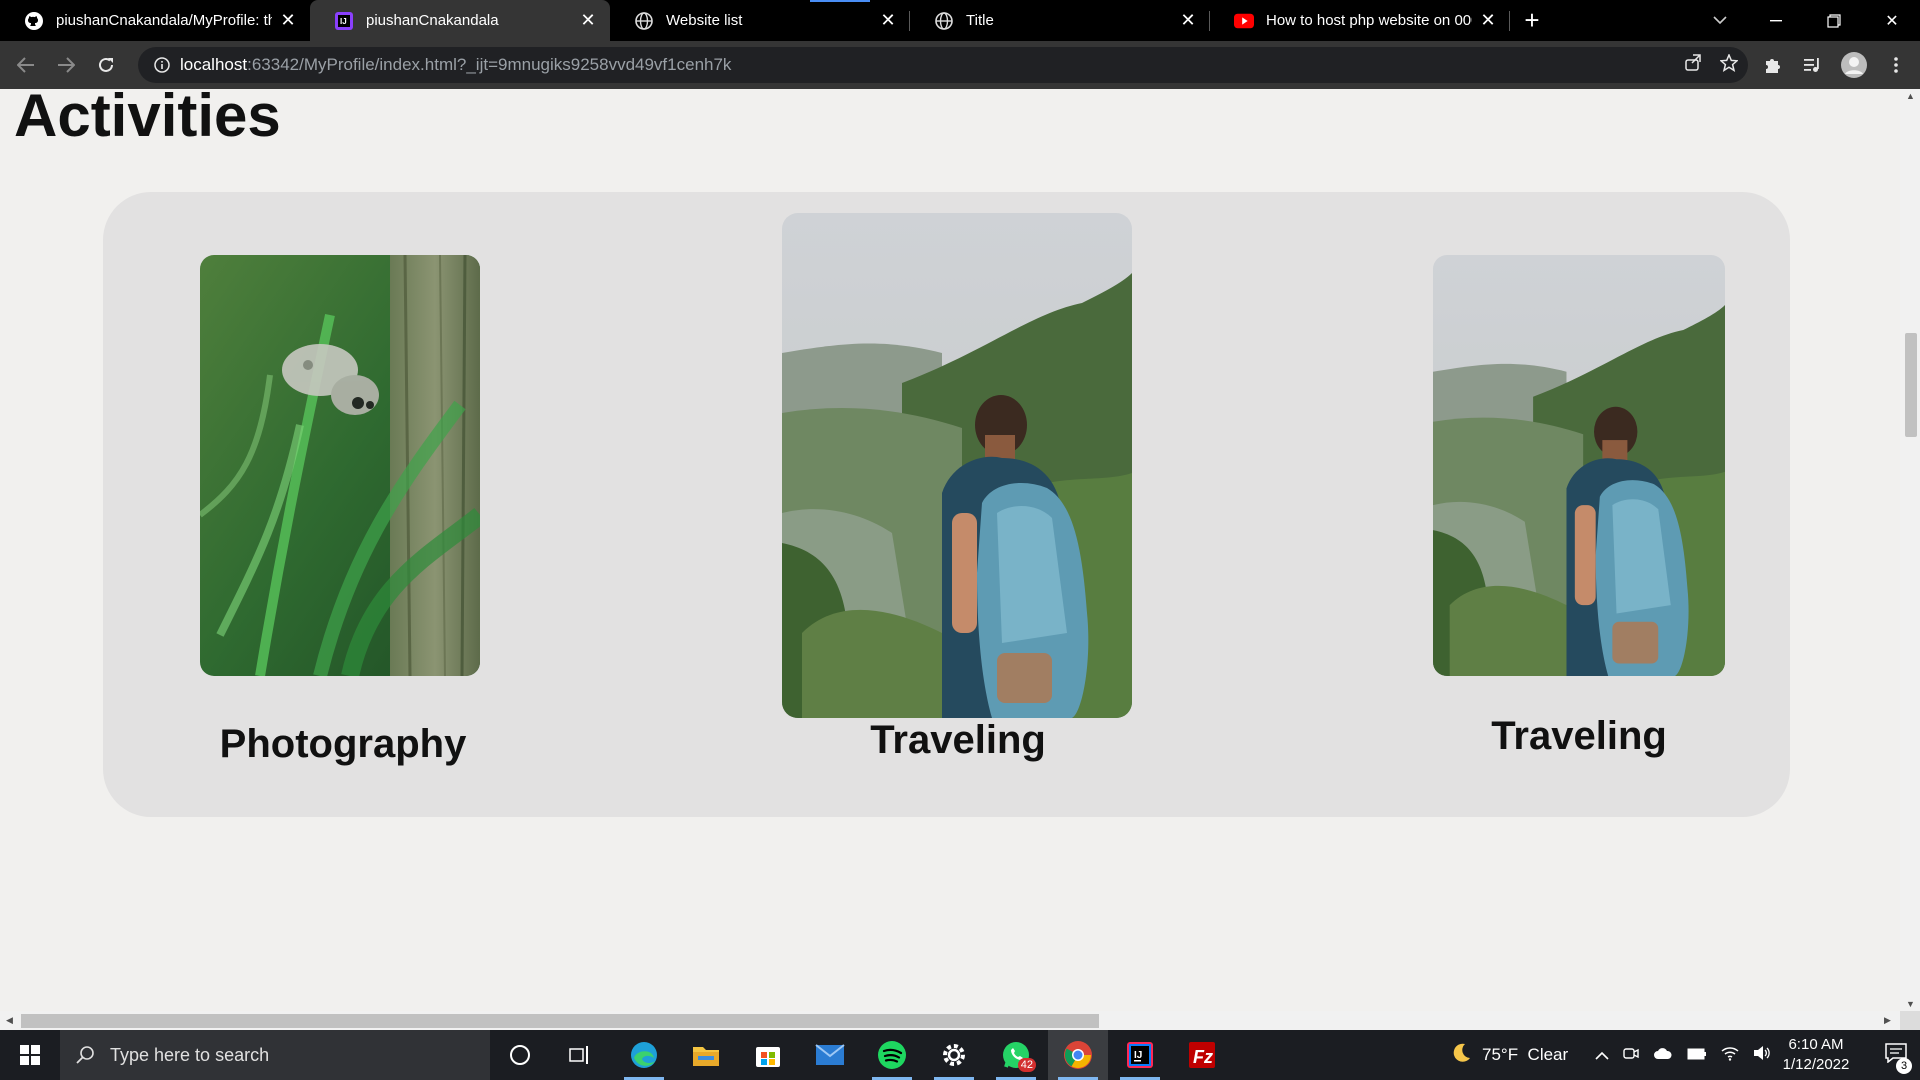 The height and width of the screenshot is (1080, 1920). Describe the element at coordinates (1060, 20) in the screenshot. I see `tab-title-page: Title ✕` at that location.